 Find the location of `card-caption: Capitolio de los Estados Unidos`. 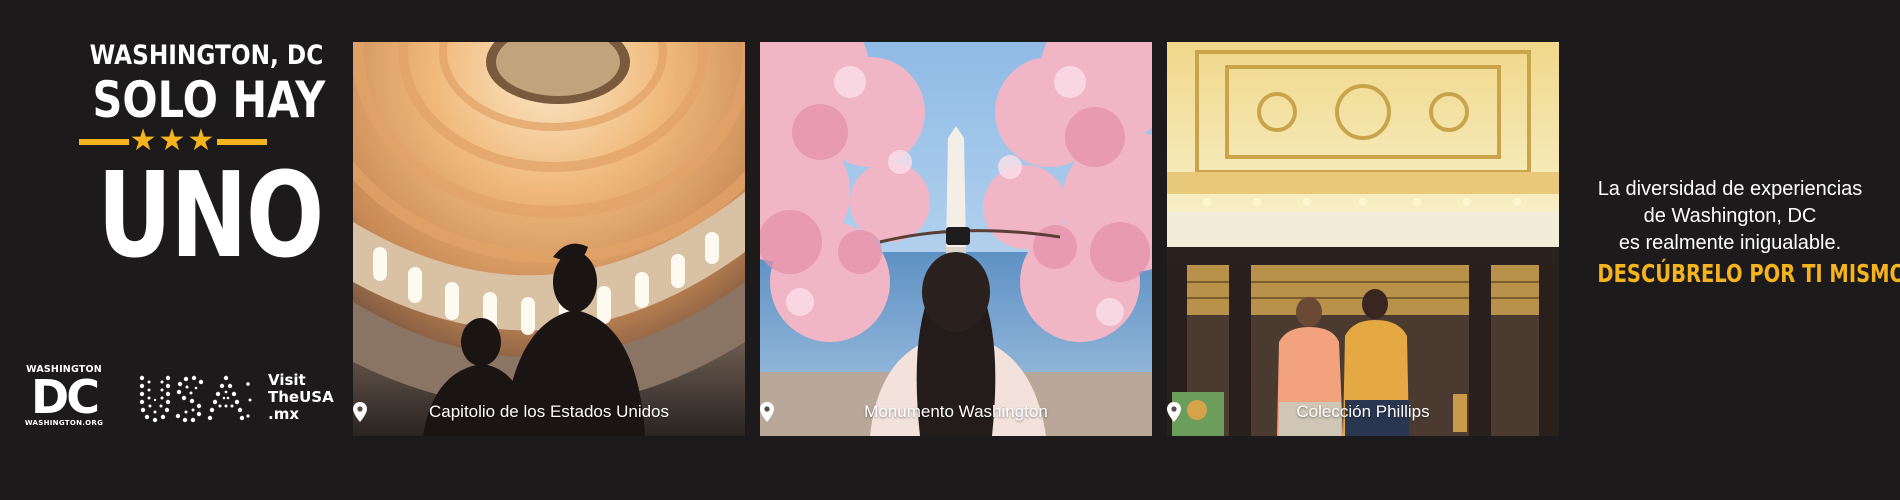

card-caption: Capitolio de los Estados Unidos is located at coordinates (549, 412).